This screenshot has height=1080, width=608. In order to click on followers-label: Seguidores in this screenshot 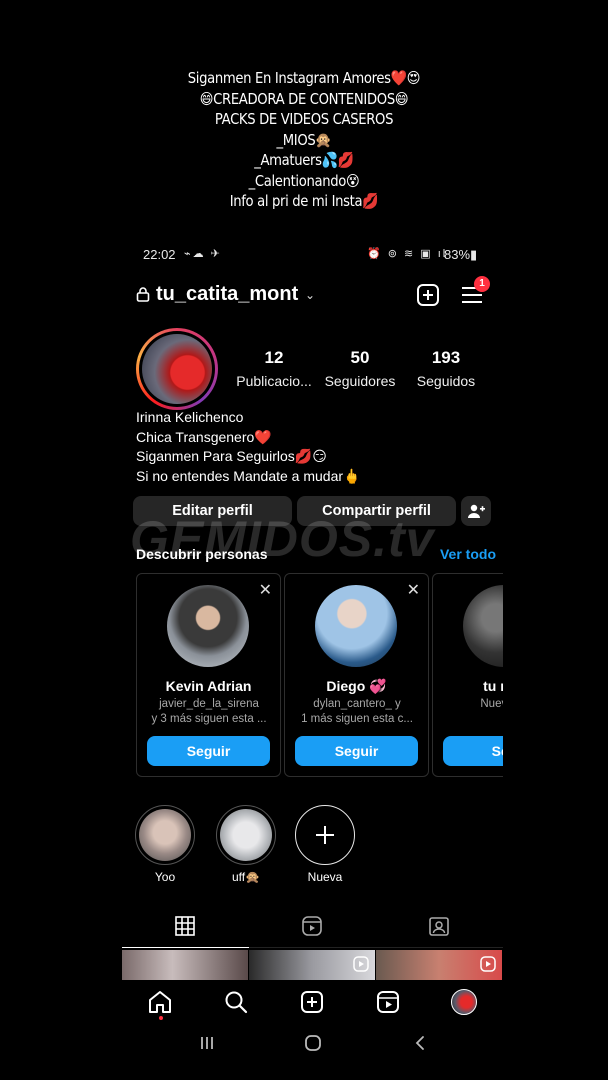, I will do `click(360, 381)`.